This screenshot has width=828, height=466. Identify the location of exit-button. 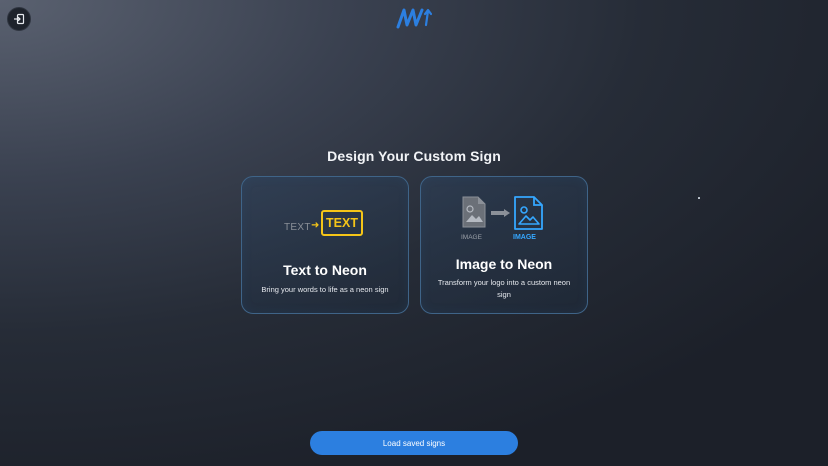
(19, 19).